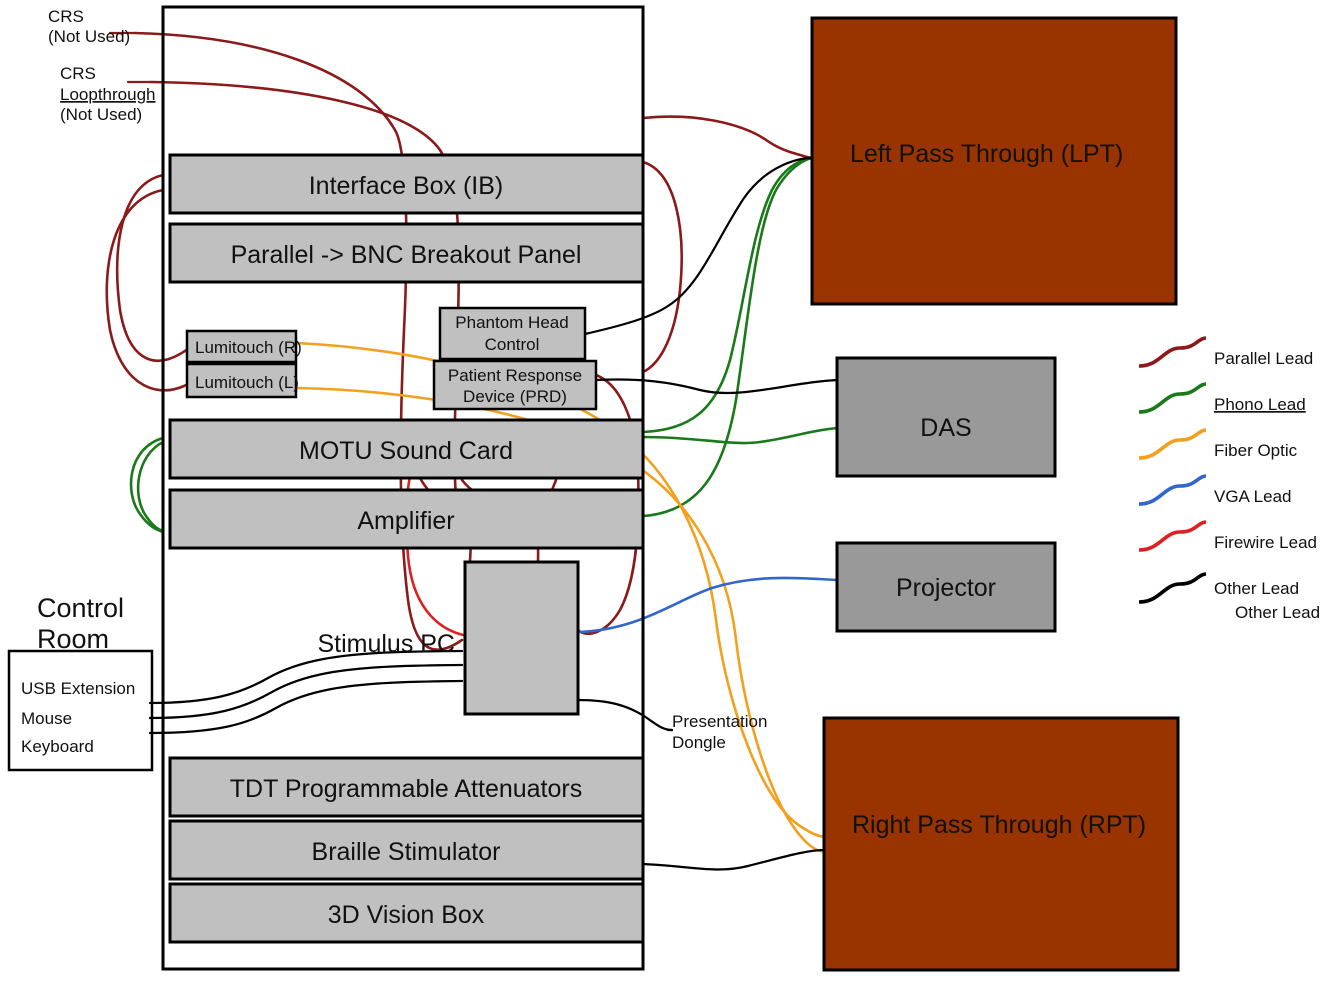 This screenshot has width=1340, height=981. What do you see at coordinates (707, 605) in the screenshot?
I see `cable-pc-to-projector` at bounding box center [707, 605].